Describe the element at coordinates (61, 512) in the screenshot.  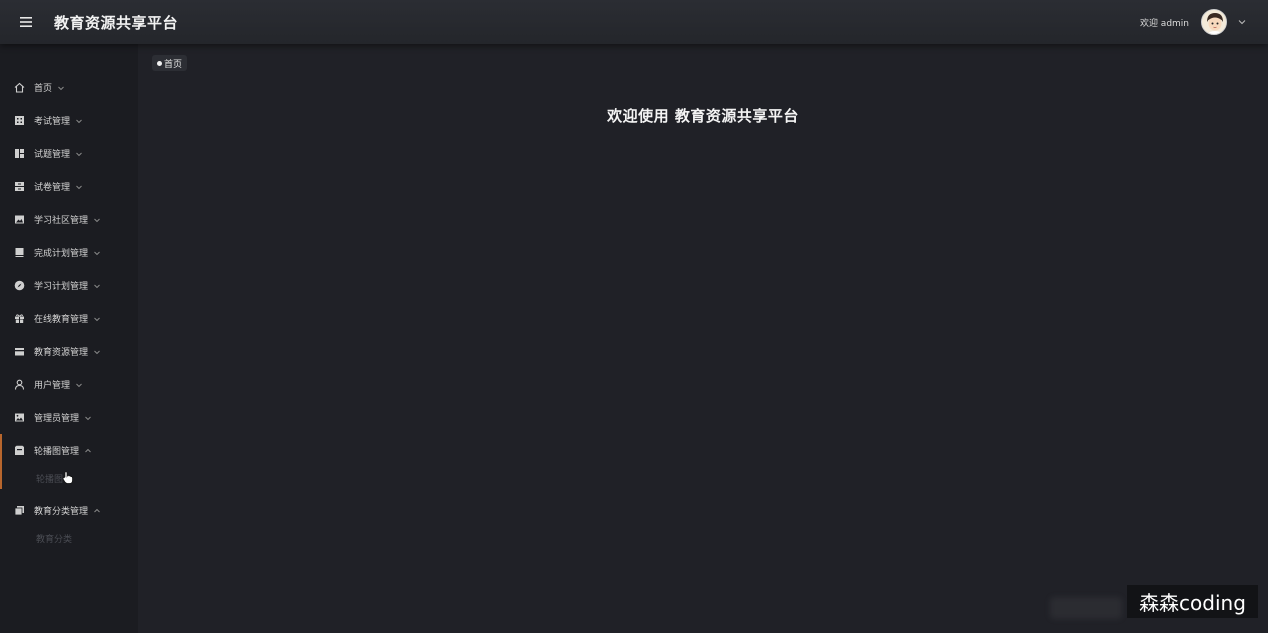
I see `sidebar-item-label: 教育分类管理` at that location.